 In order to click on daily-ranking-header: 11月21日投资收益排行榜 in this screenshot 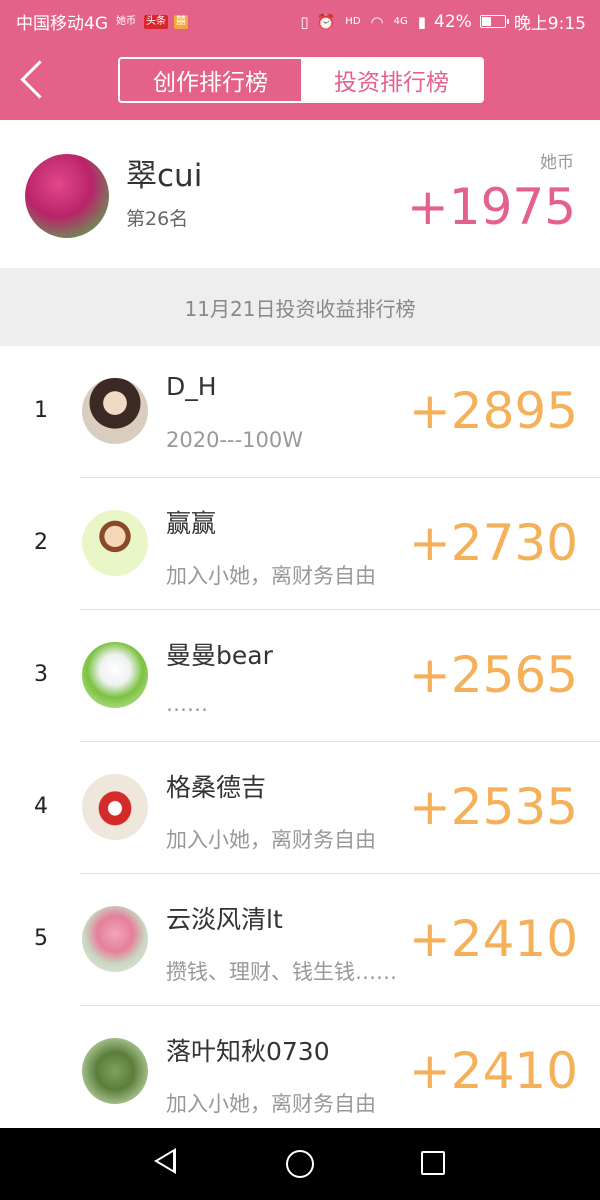, I will do `click(300, 307)`.